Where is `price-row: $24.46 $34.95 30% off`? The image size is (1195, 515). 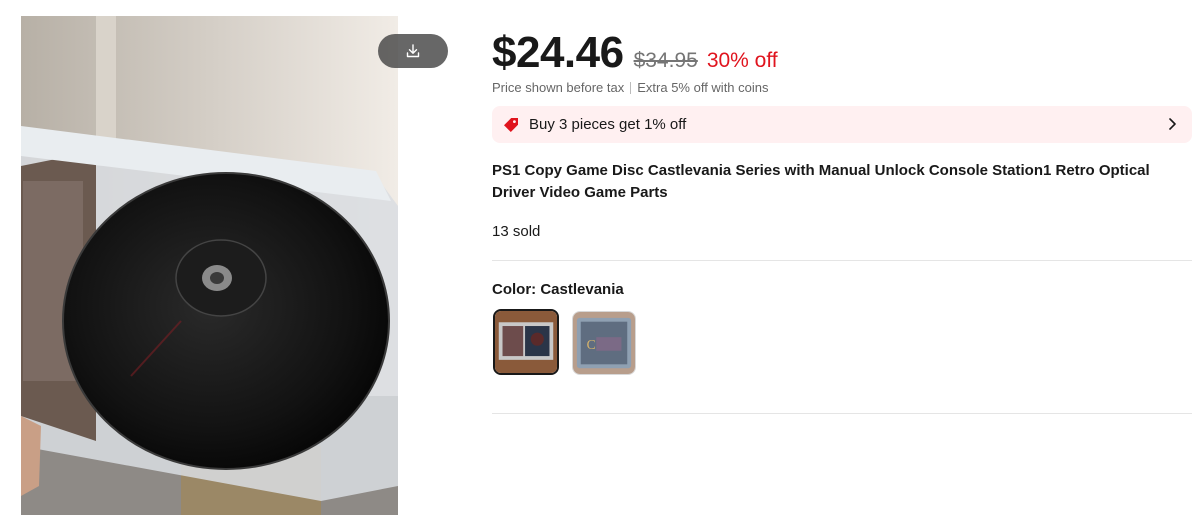 price-row: $24.46 $34.95 30% off is located at coordinates (635, 54).